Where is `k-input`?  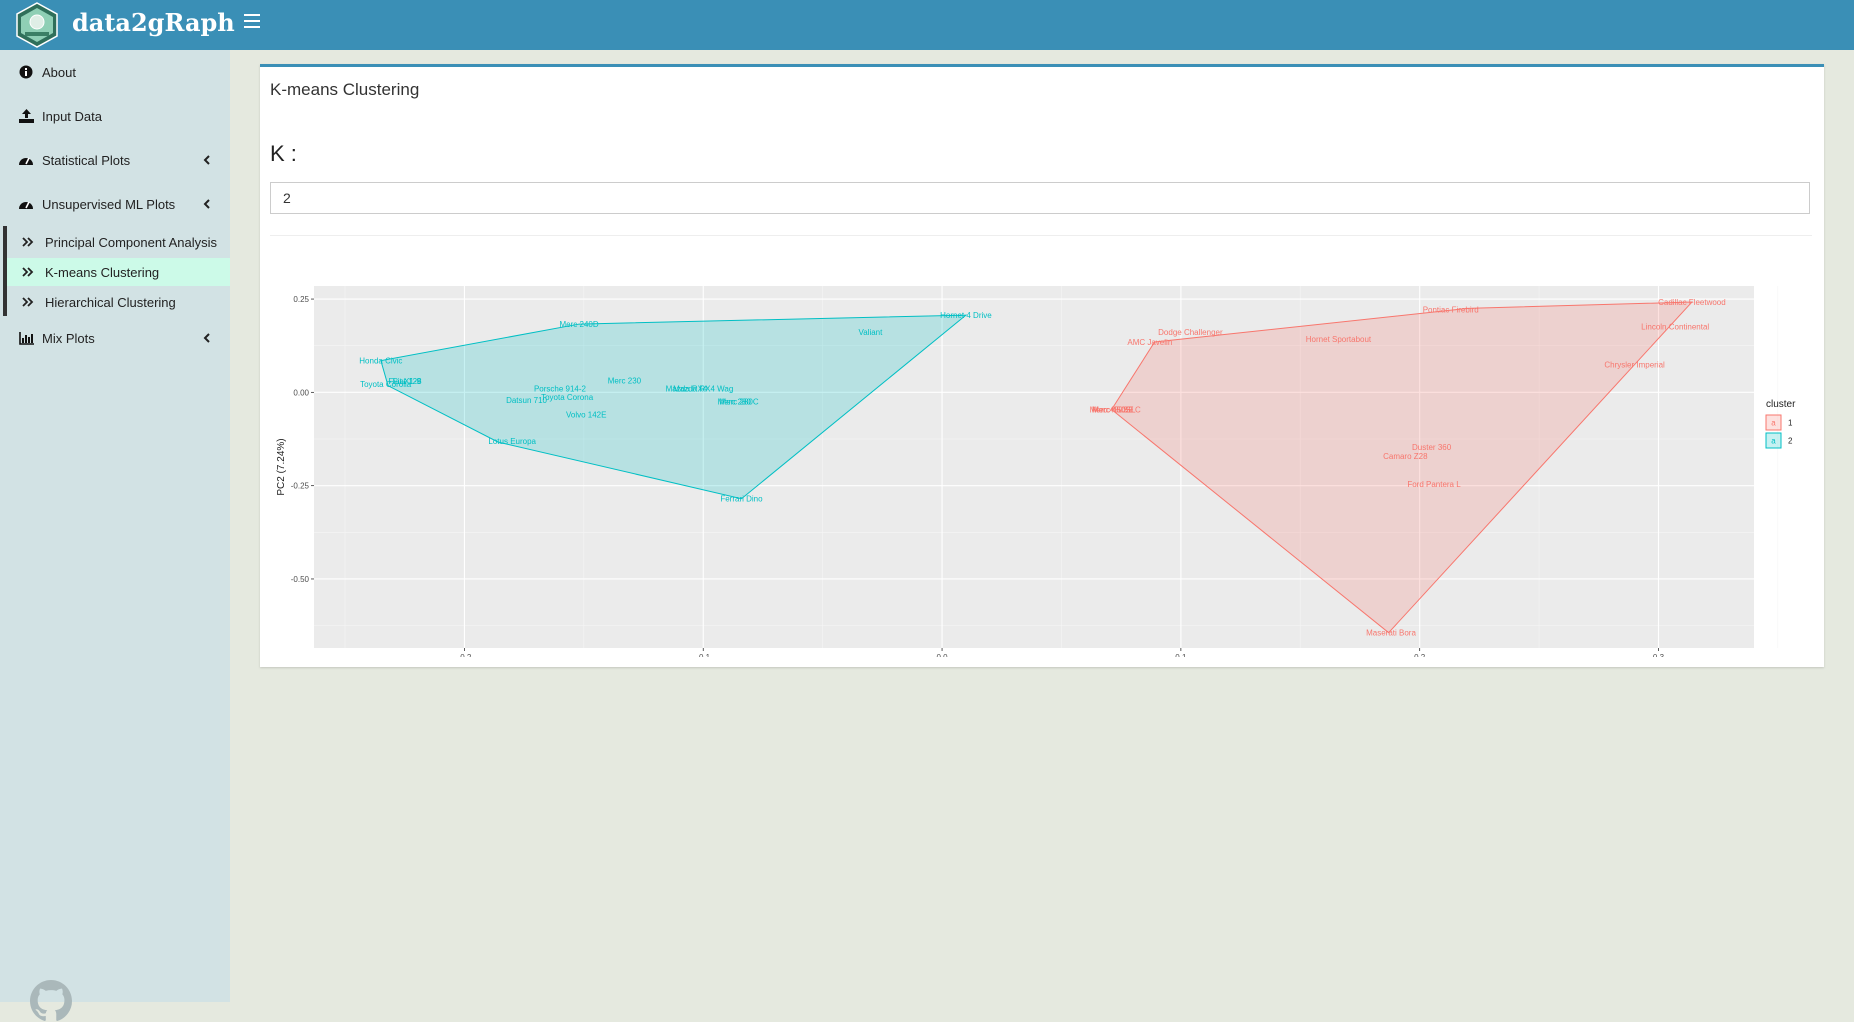
k-input is located at coordinates (1040, 198).